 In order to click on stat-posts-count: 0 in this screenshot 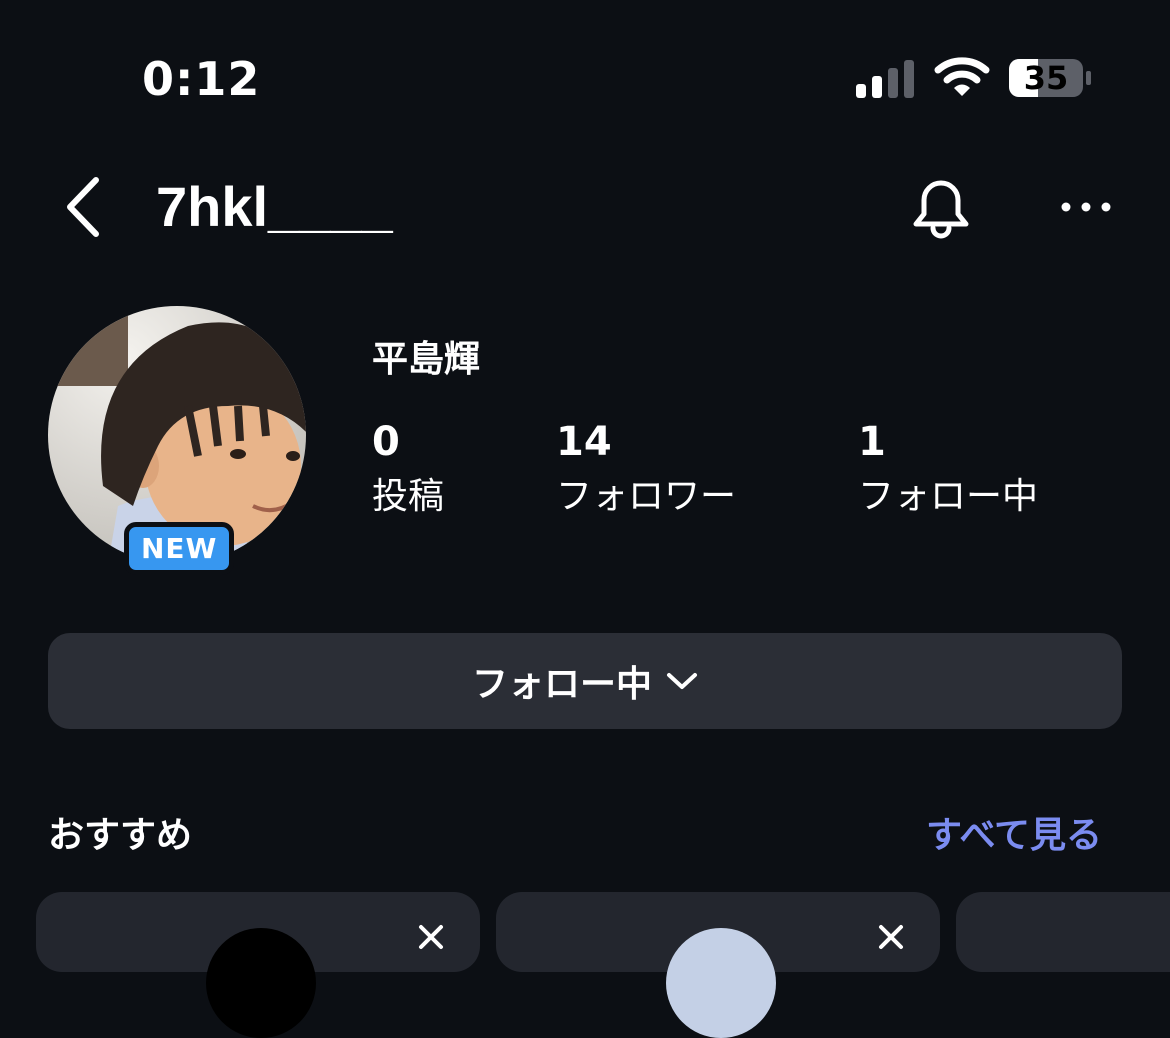, I will do `click(386, 442)`.